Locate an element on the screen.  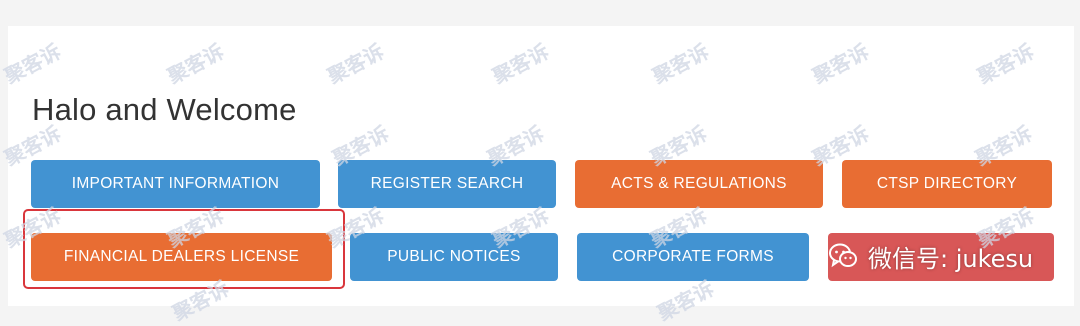
public-notices-button: PUBLIC NOTICES is located at coordinates (454, 257).